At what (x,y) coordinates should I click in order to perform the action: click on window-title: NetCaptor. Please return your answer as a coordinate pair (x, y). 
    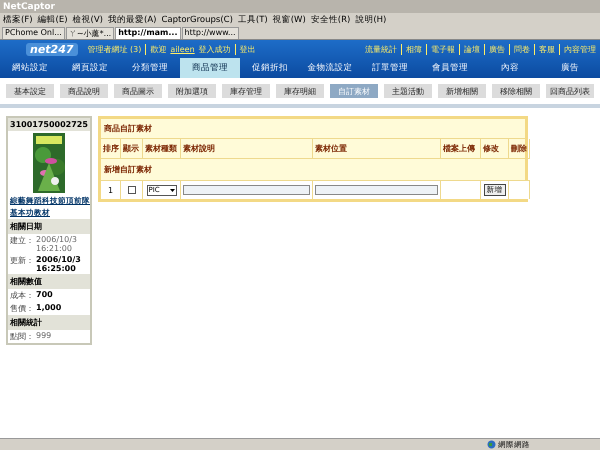
    Looking at the image, I should click on (300, 6).